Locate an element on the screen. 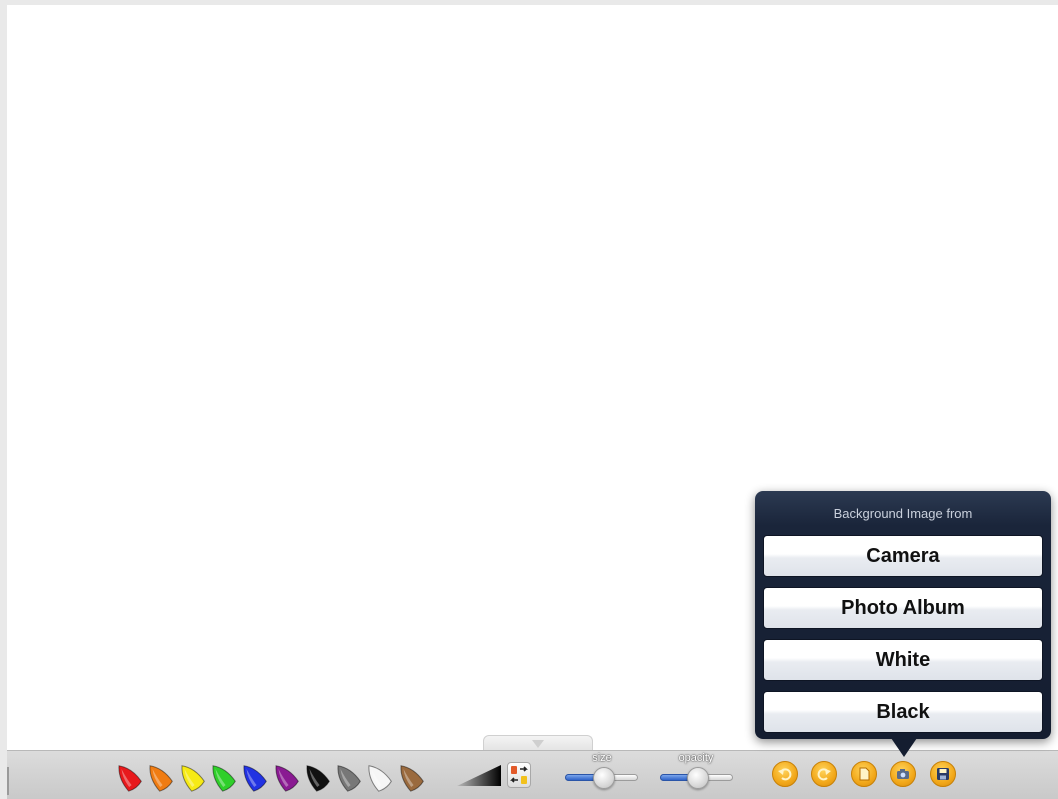 The image size is (1058, 799). toolbar-edge is located at coordinates (8, 781).